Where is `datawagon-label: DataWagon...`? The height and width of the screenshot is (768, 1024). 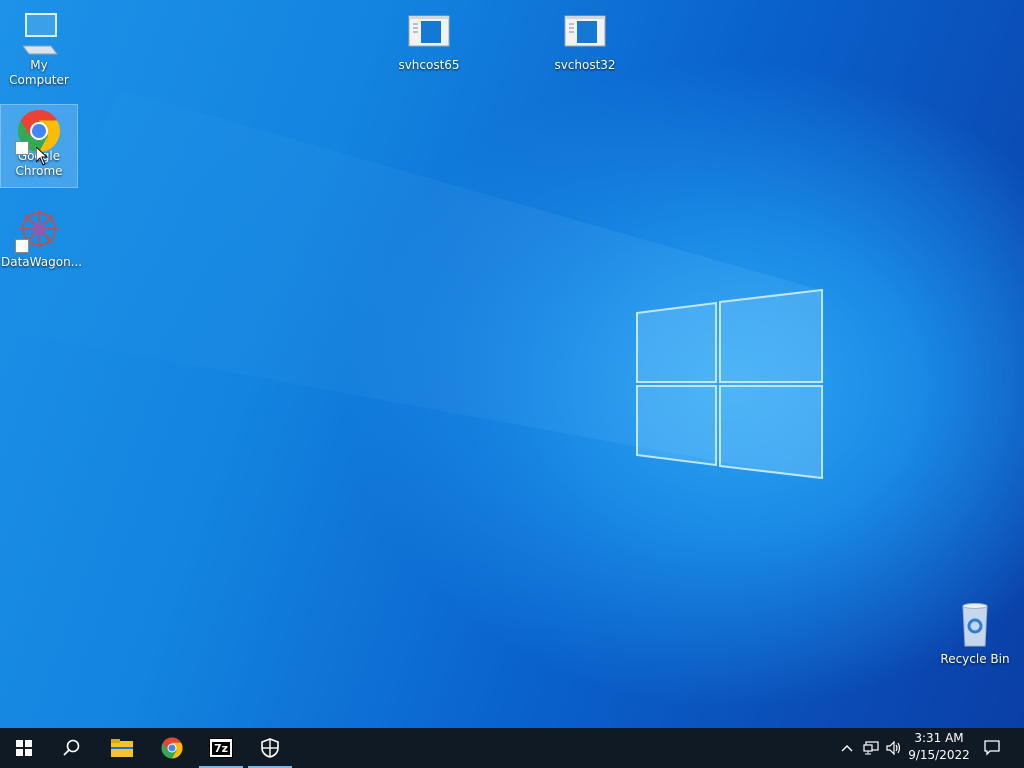 datawagon-label: DataWagon... is located at coordinates (42, 262).